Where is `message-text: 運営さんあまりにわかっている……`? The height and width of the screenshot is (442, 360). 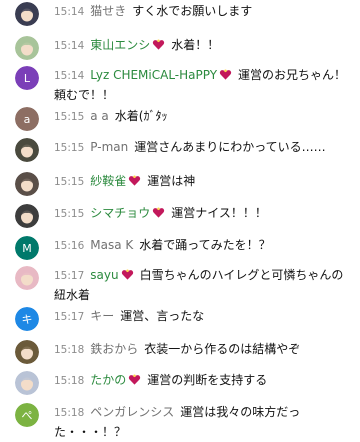 message-text: 運営さんあまりにわかっている…… is located at coordinates (230, 147).